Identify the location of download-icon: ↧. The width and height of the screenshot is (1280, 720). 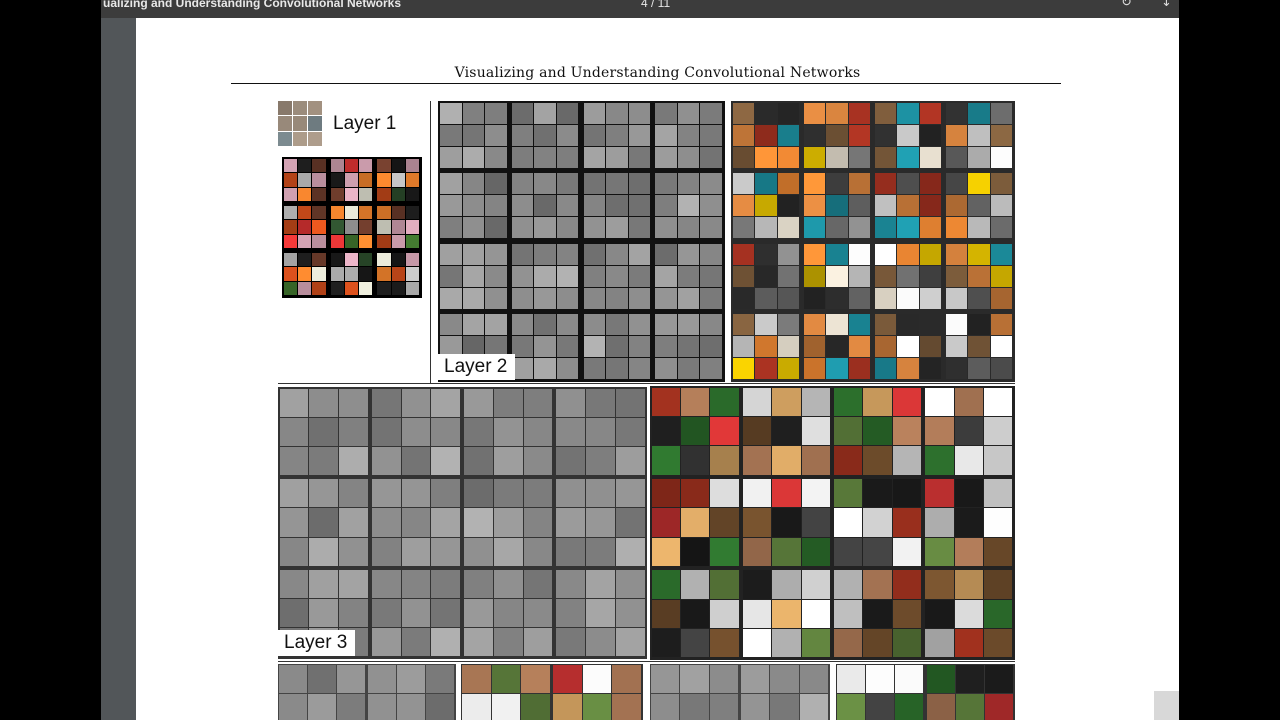
(1168, 4).